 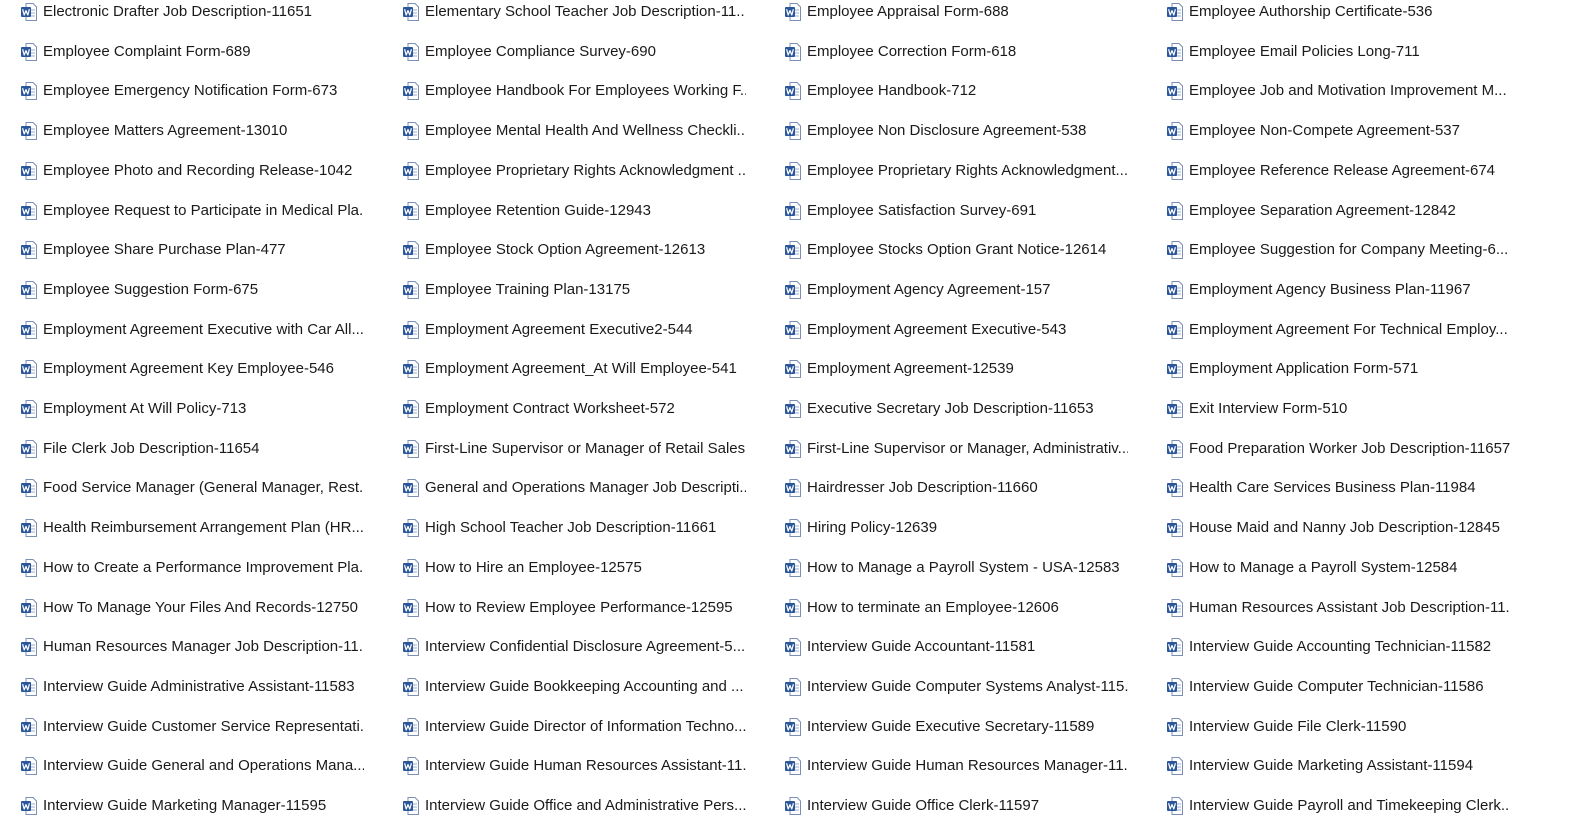 What do you see at coordinates (957, 211) in the screenshot?
I see `file-item: Employee Satisfaction Survey-691` at bounding box center [957, 211].